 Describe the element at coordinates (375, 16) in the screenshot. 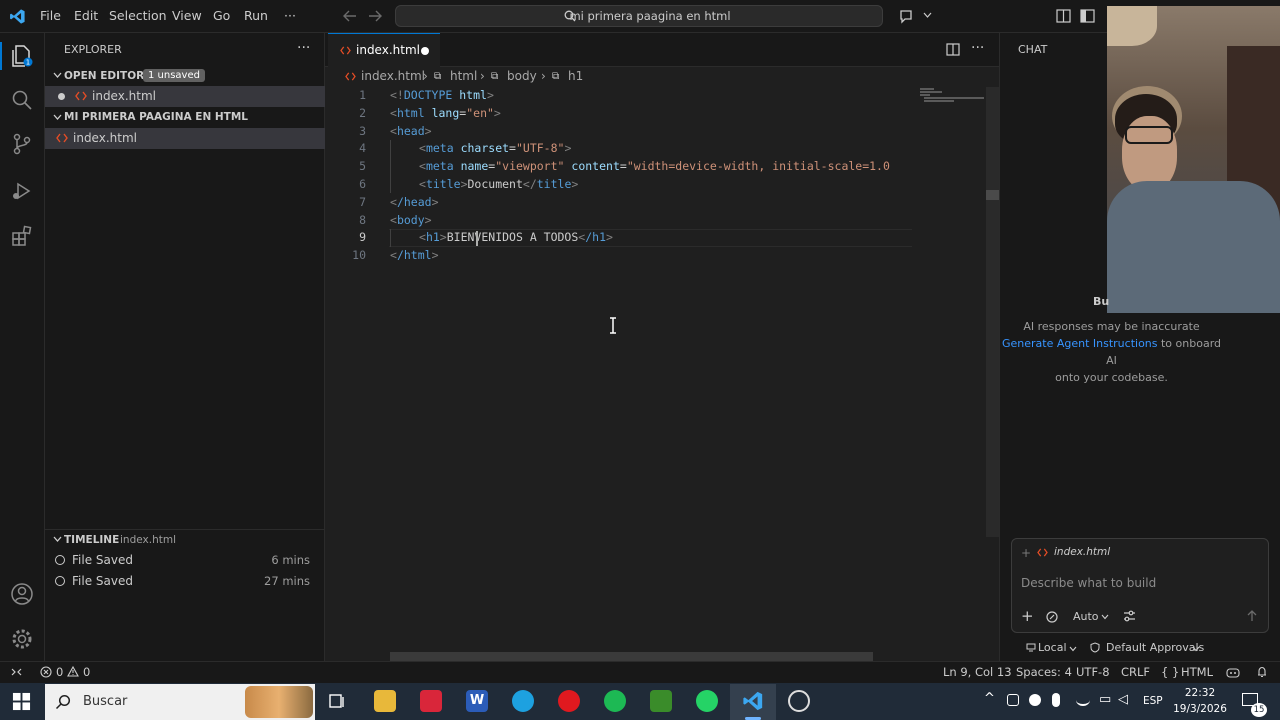

I see `forward-arrow-icon` at that location.